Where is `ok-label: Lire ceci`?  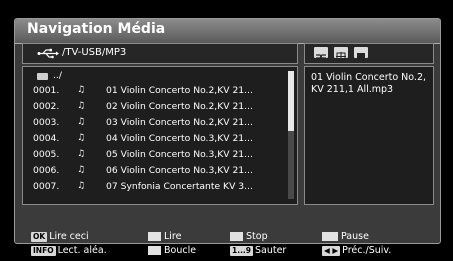 ok-label: Lire ceci is located at coordinates (69, 236).